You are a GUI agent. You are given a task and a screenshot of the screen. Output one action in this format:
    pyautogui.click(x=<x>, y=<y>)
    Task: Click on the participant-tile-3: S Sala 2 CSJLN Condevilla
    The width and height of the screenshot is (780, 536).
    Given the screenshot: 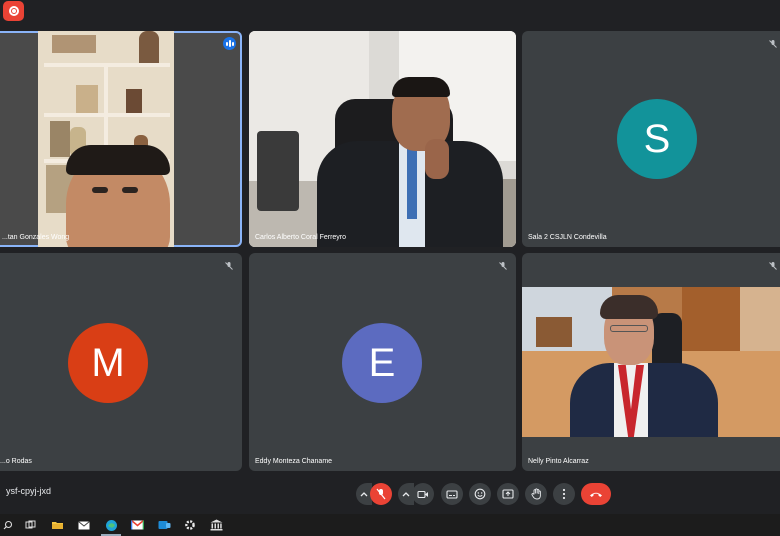 What is the action you would take?
    pyautogui.click(x=651, y=139)
    